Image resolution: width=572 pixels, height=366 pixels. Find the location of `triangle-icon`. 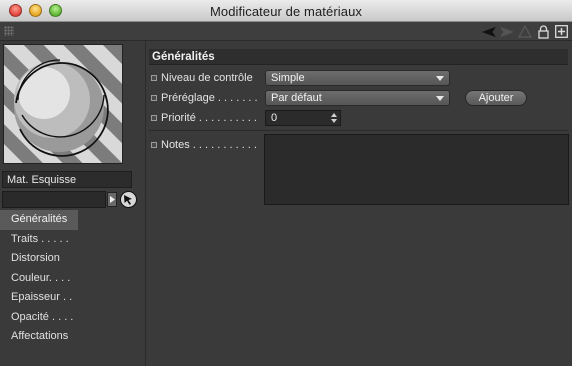

triangle-icon is located at coordinates (525, 32).